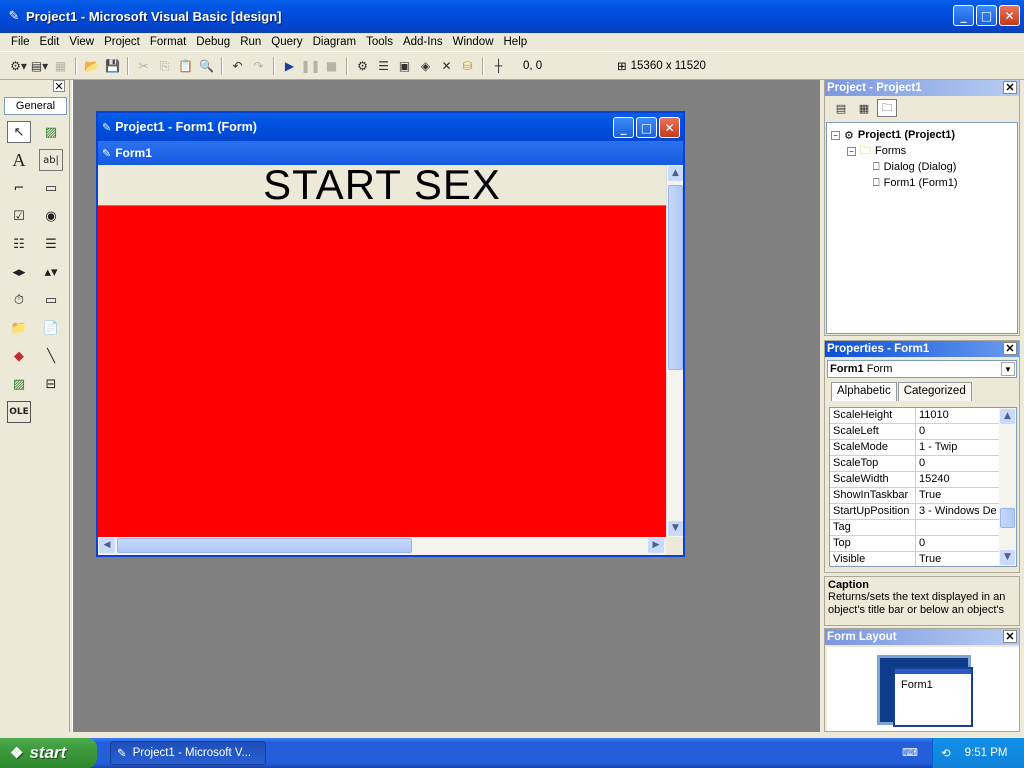 Image resolution: width=1024 pixels, height=768 pixels. What do you see at coordinates (924, 183) in the screenshot?
I see `tree-node-form1: ⎕ Form1 (Form1)` at bounding box center [924, 183].